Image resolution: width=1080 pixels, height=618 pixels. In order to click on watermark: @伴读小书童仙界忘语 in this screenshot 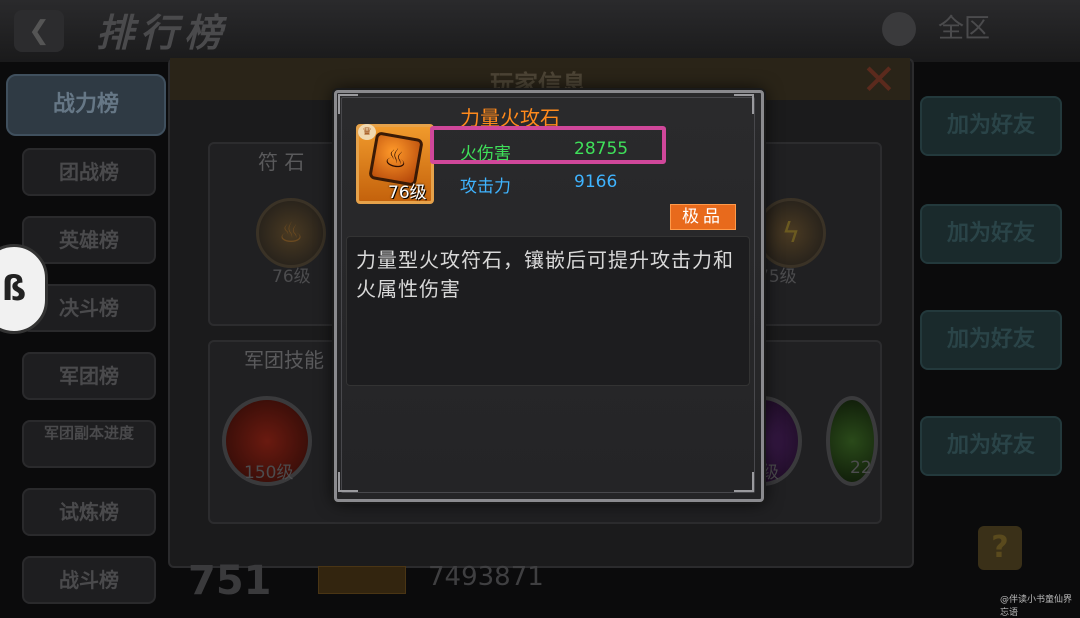, I will do `click(1036, 606)`.